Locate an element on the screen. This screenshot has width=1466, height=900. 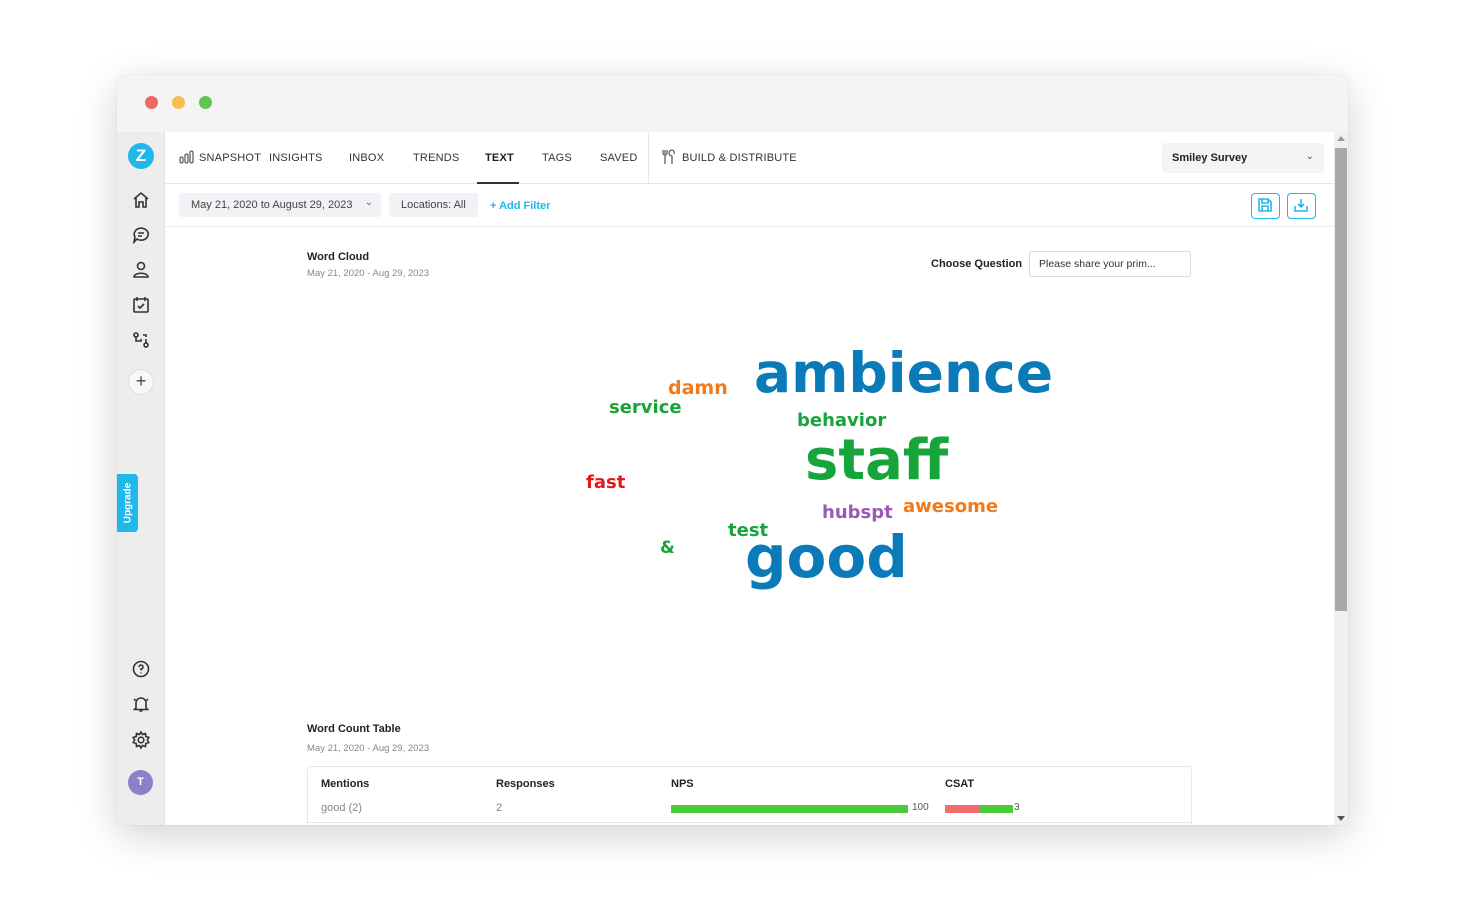
calendar-check-icon is located at coordinates (141, 305).